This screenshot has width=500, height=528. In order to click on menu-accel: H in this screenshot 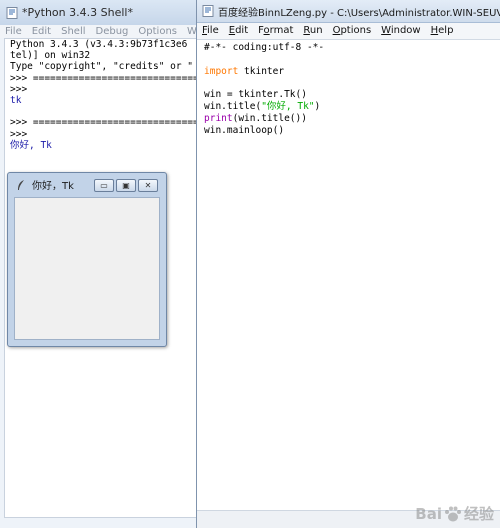, I will do `click(434, 30)`.